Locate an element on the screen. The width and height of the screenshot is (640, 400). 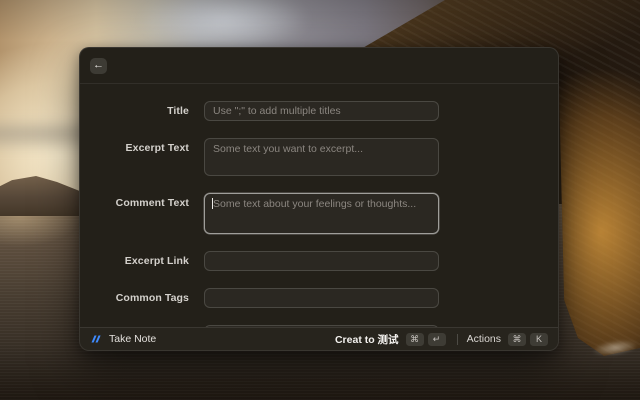
title-input is located at coordinates (321, 111).